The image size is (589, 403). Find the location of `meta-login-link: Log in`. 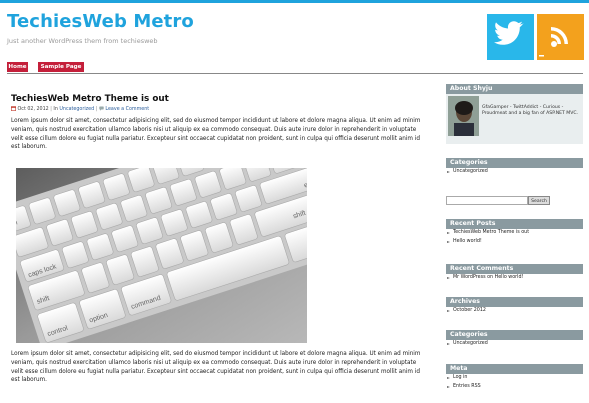

meta-login-link: Log in is located at coordinates (514, 378).